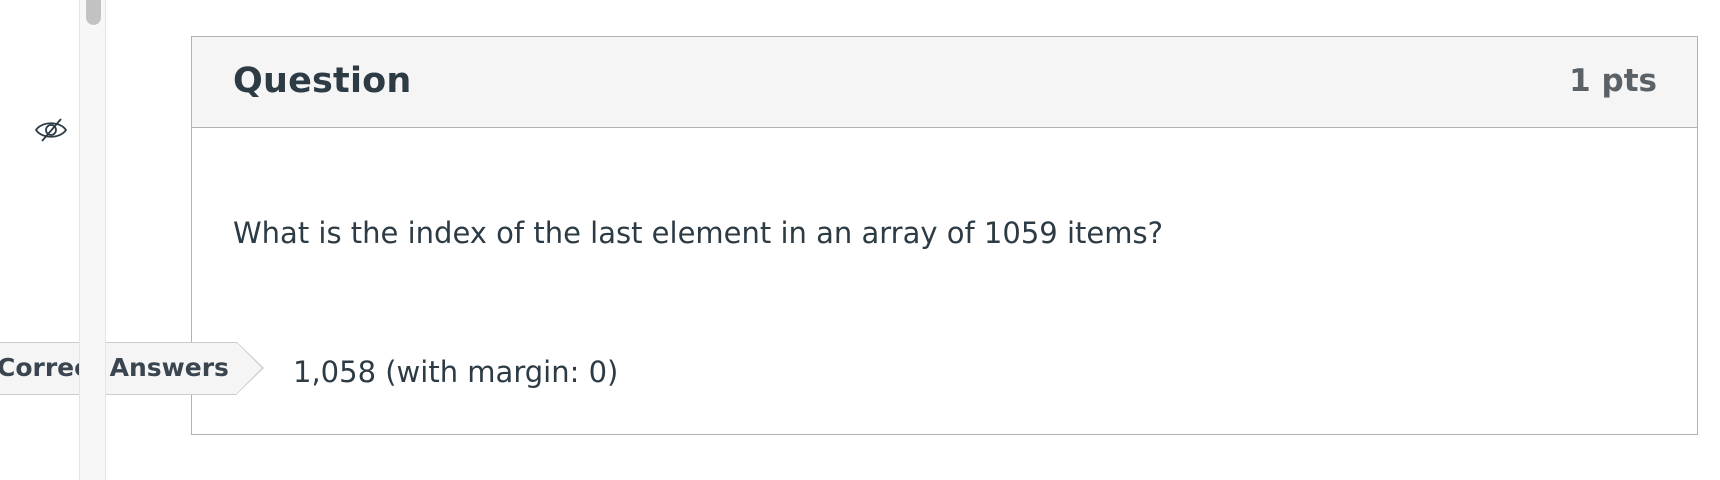  I want to click on correct-answers-tag: Correct Answers, so click(132, 368).